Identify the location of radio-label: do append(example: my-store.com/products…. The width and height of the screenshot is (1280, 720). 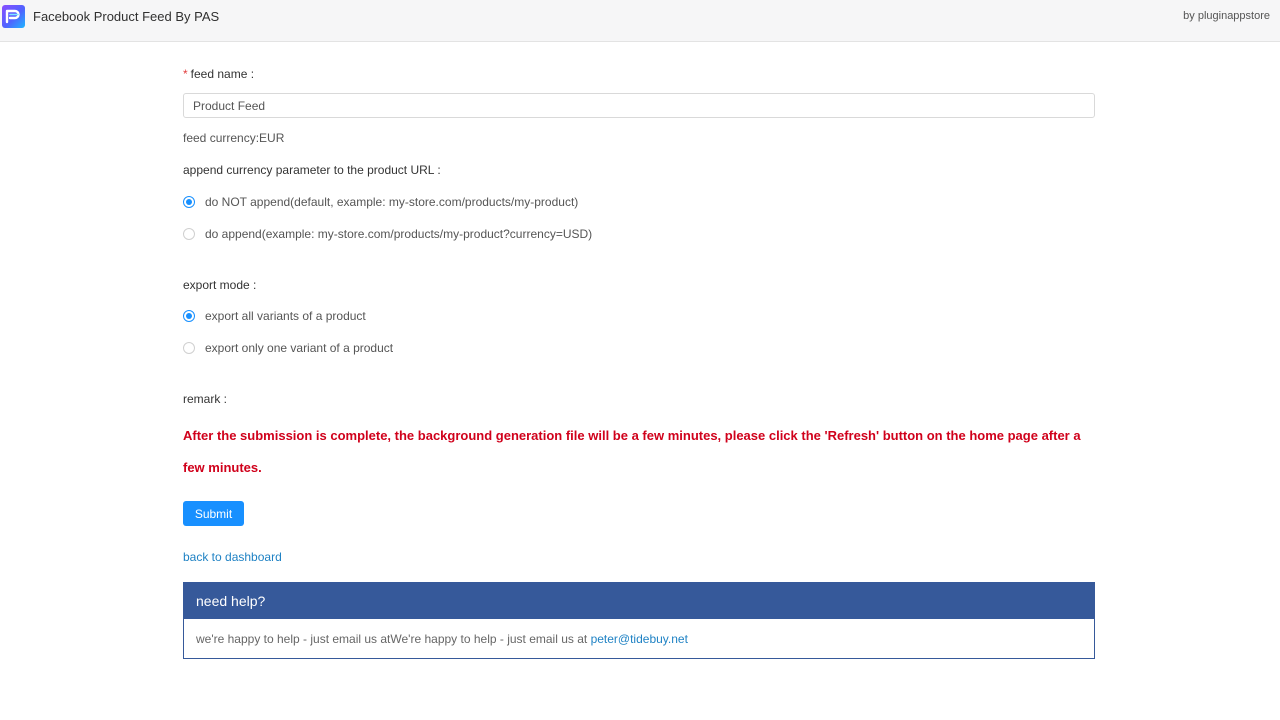
(399, 234).